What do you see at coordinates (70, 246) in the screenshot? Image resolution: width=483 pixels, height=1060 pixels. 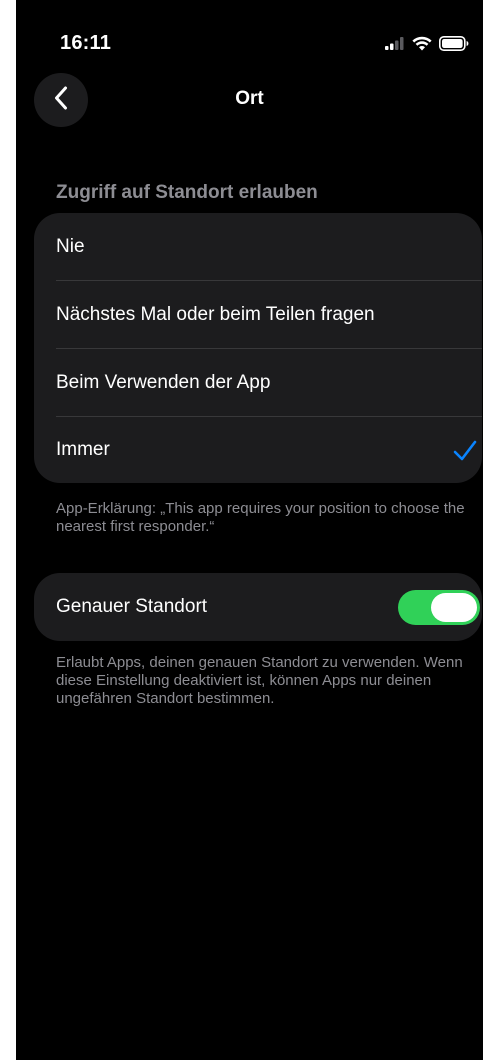 I see `option-label: Nie` at bounding box center [70, 246].